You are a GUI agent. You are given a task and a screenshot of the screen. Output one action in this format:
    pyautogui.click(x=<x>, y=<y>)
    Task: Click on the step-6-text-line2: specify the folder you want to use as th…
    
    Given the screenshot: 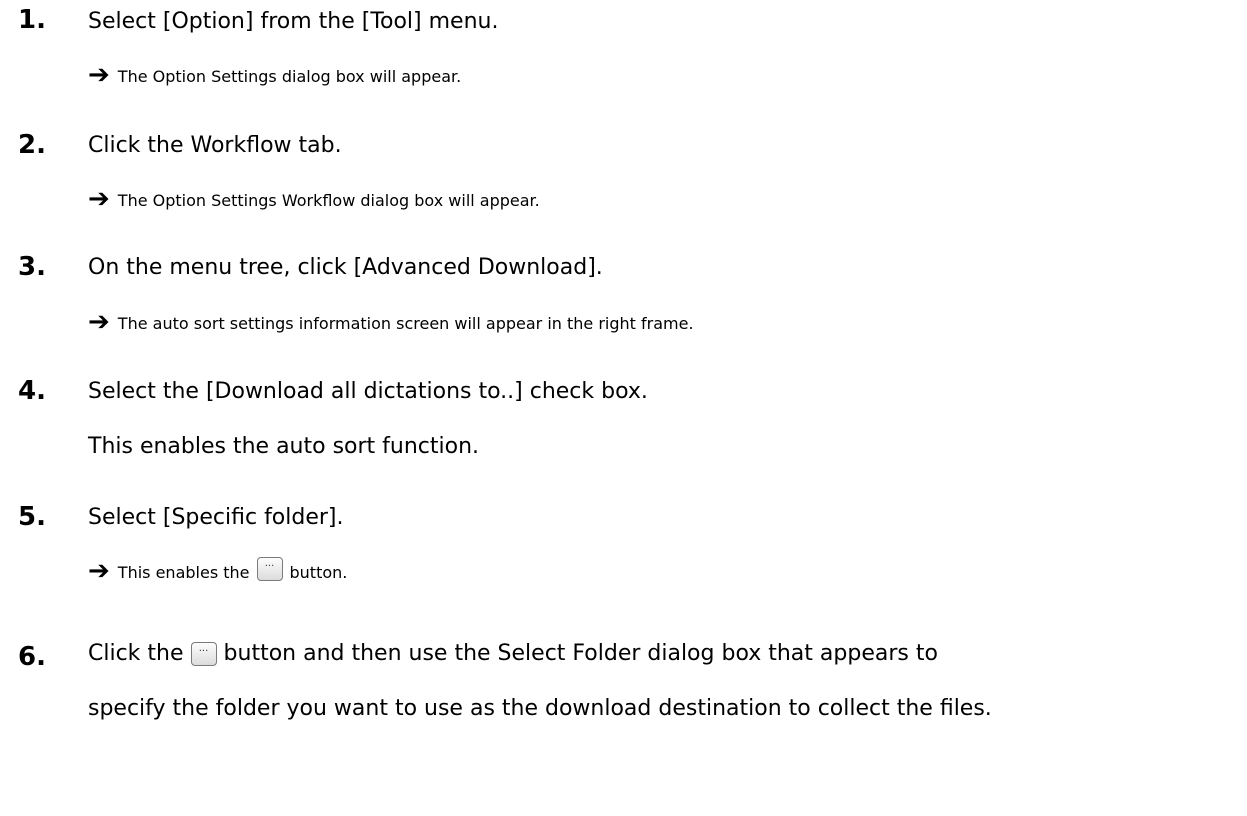 What is the action you would take?
    pyautogui.click(x=540, y=708)
    